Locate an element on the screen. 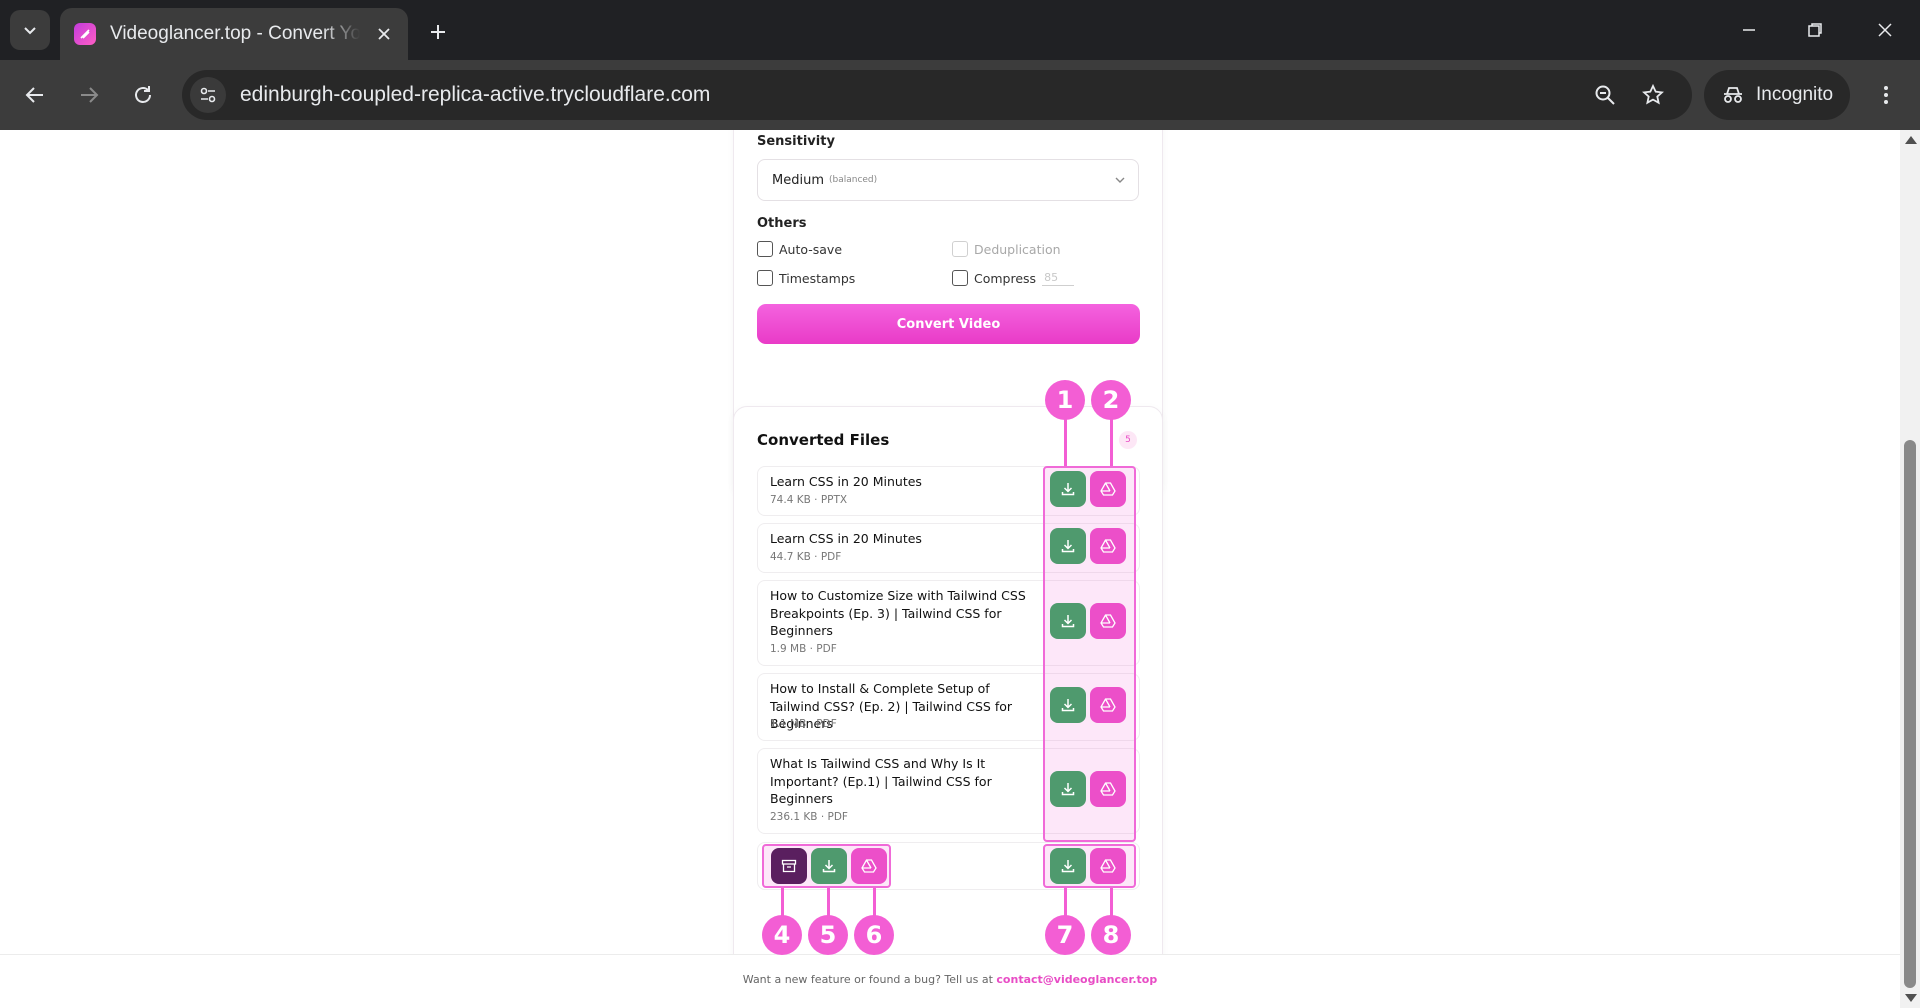 The image size is (1920, 1008). new-tab-button is located at coordinates (438, 32).